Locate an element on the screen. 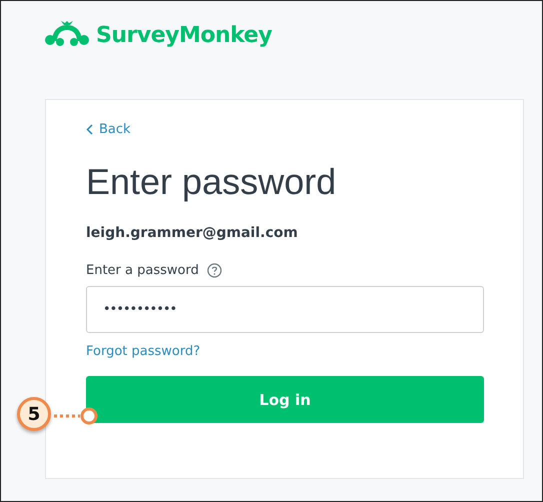 The image size is (543, 502). step-number-badge: 5 is located at coordinates (34, 414).